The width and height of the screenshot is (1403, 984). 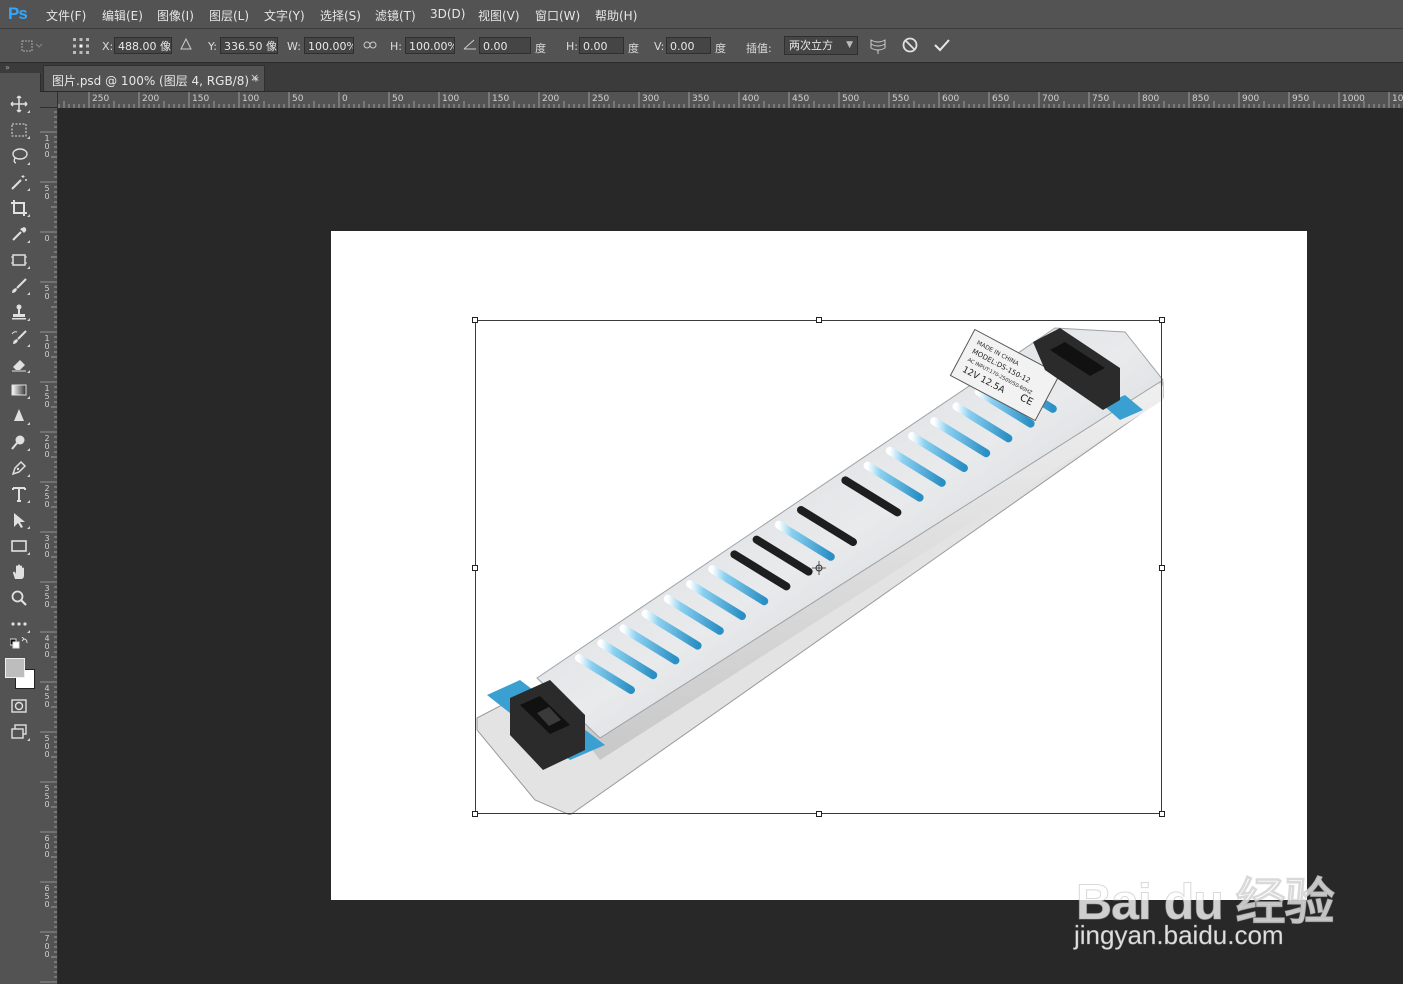 What do you see at coordinates (19, 234) in the screenshot?
I see `eyedropper-tool-icon` at bounding box center [19, 234].